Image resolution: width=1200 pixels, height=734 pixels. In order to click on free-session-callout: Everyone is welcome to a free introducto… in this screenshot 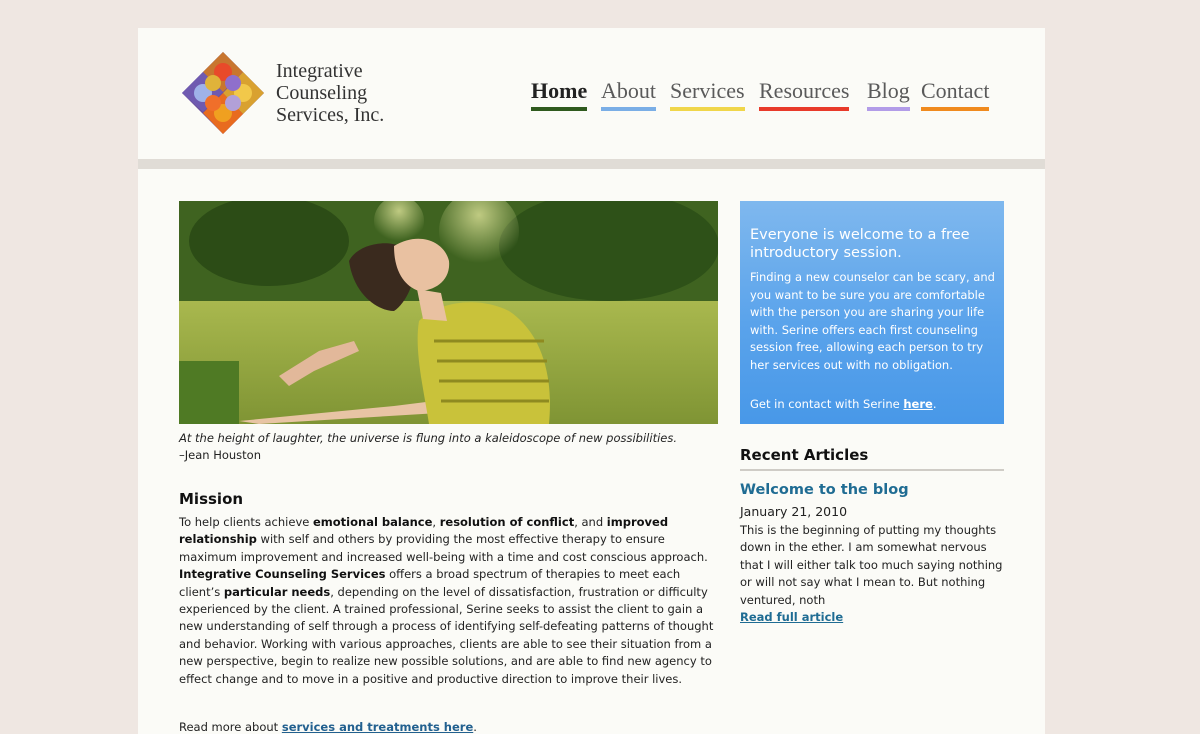, I will do `click(872, 312)`.